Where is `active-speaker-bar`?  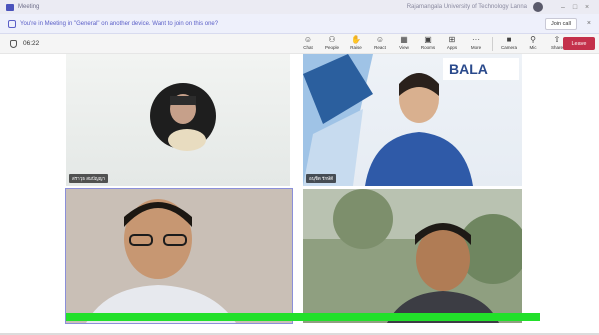
active-speaker-bar is located at coordinates (303, 317).